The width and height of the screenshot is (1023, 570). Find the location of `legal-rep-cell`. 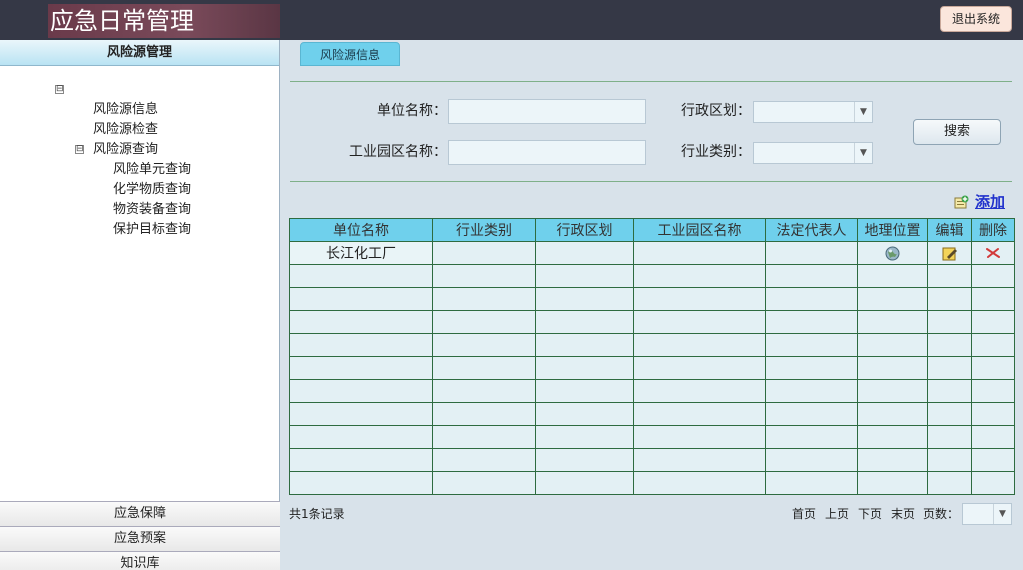

legal-rep-cell is located at coordinates (811, 253).